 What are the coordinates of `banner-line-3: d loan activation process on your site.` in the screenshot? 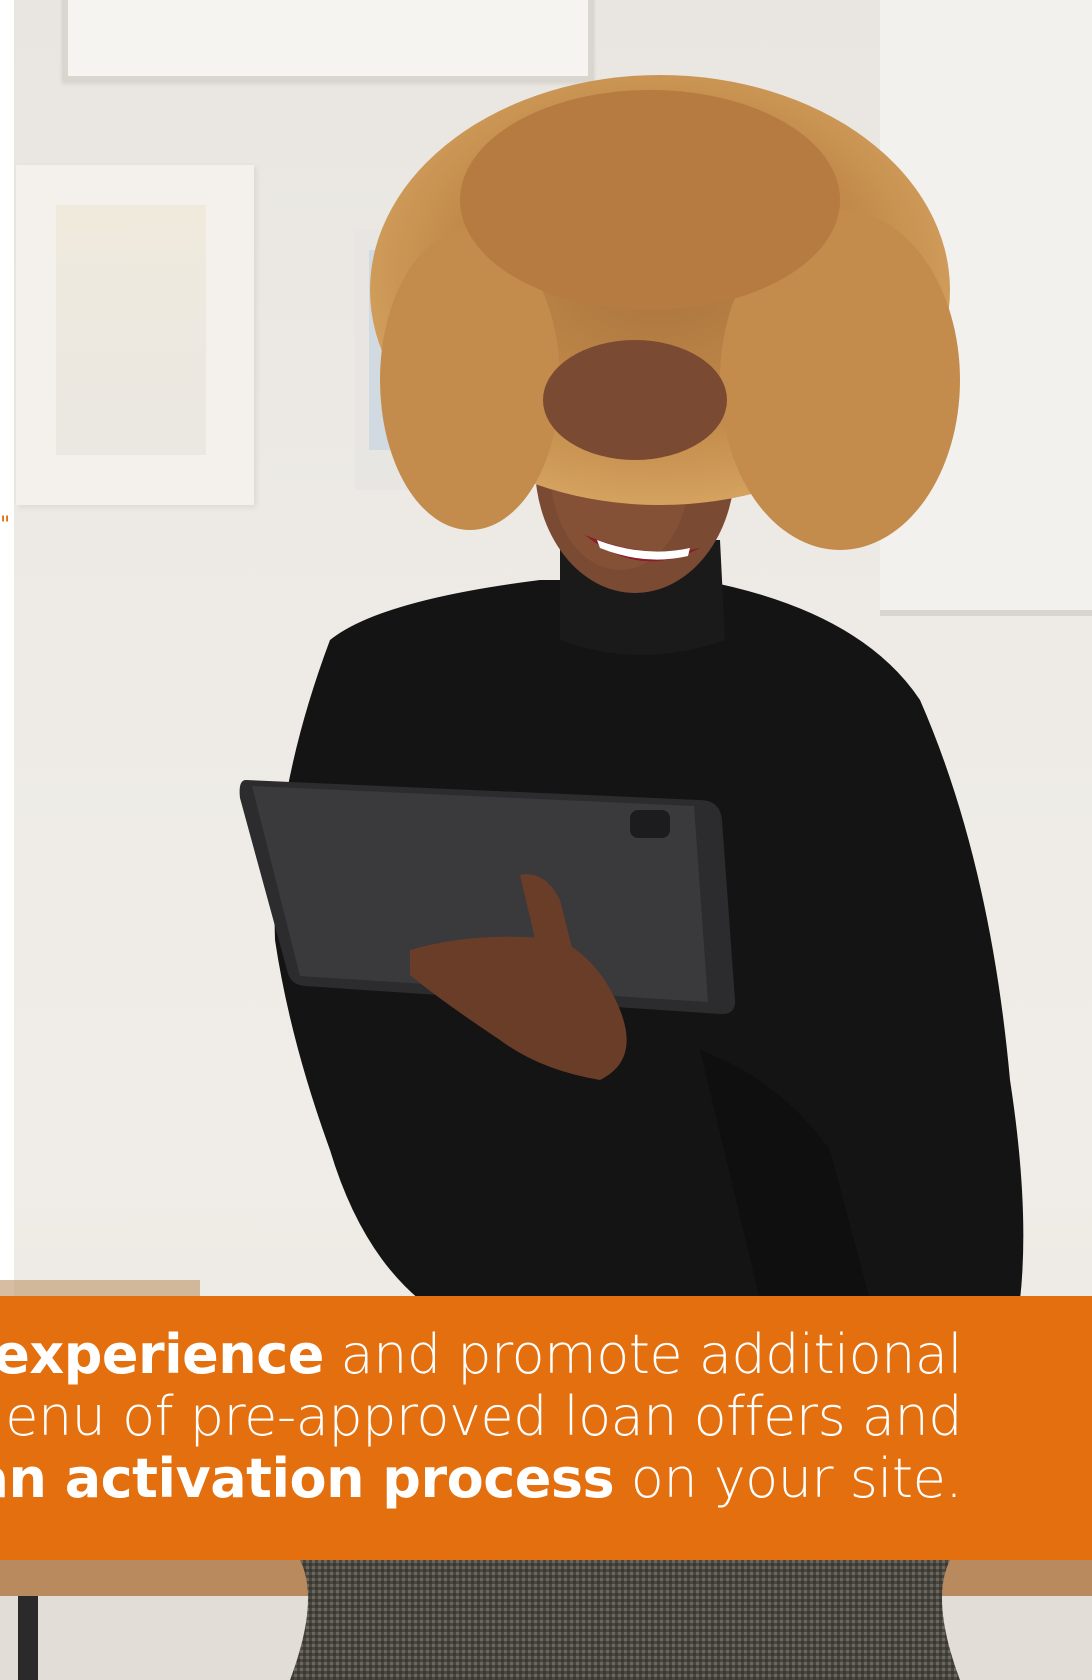 It's located at (481, 1479).